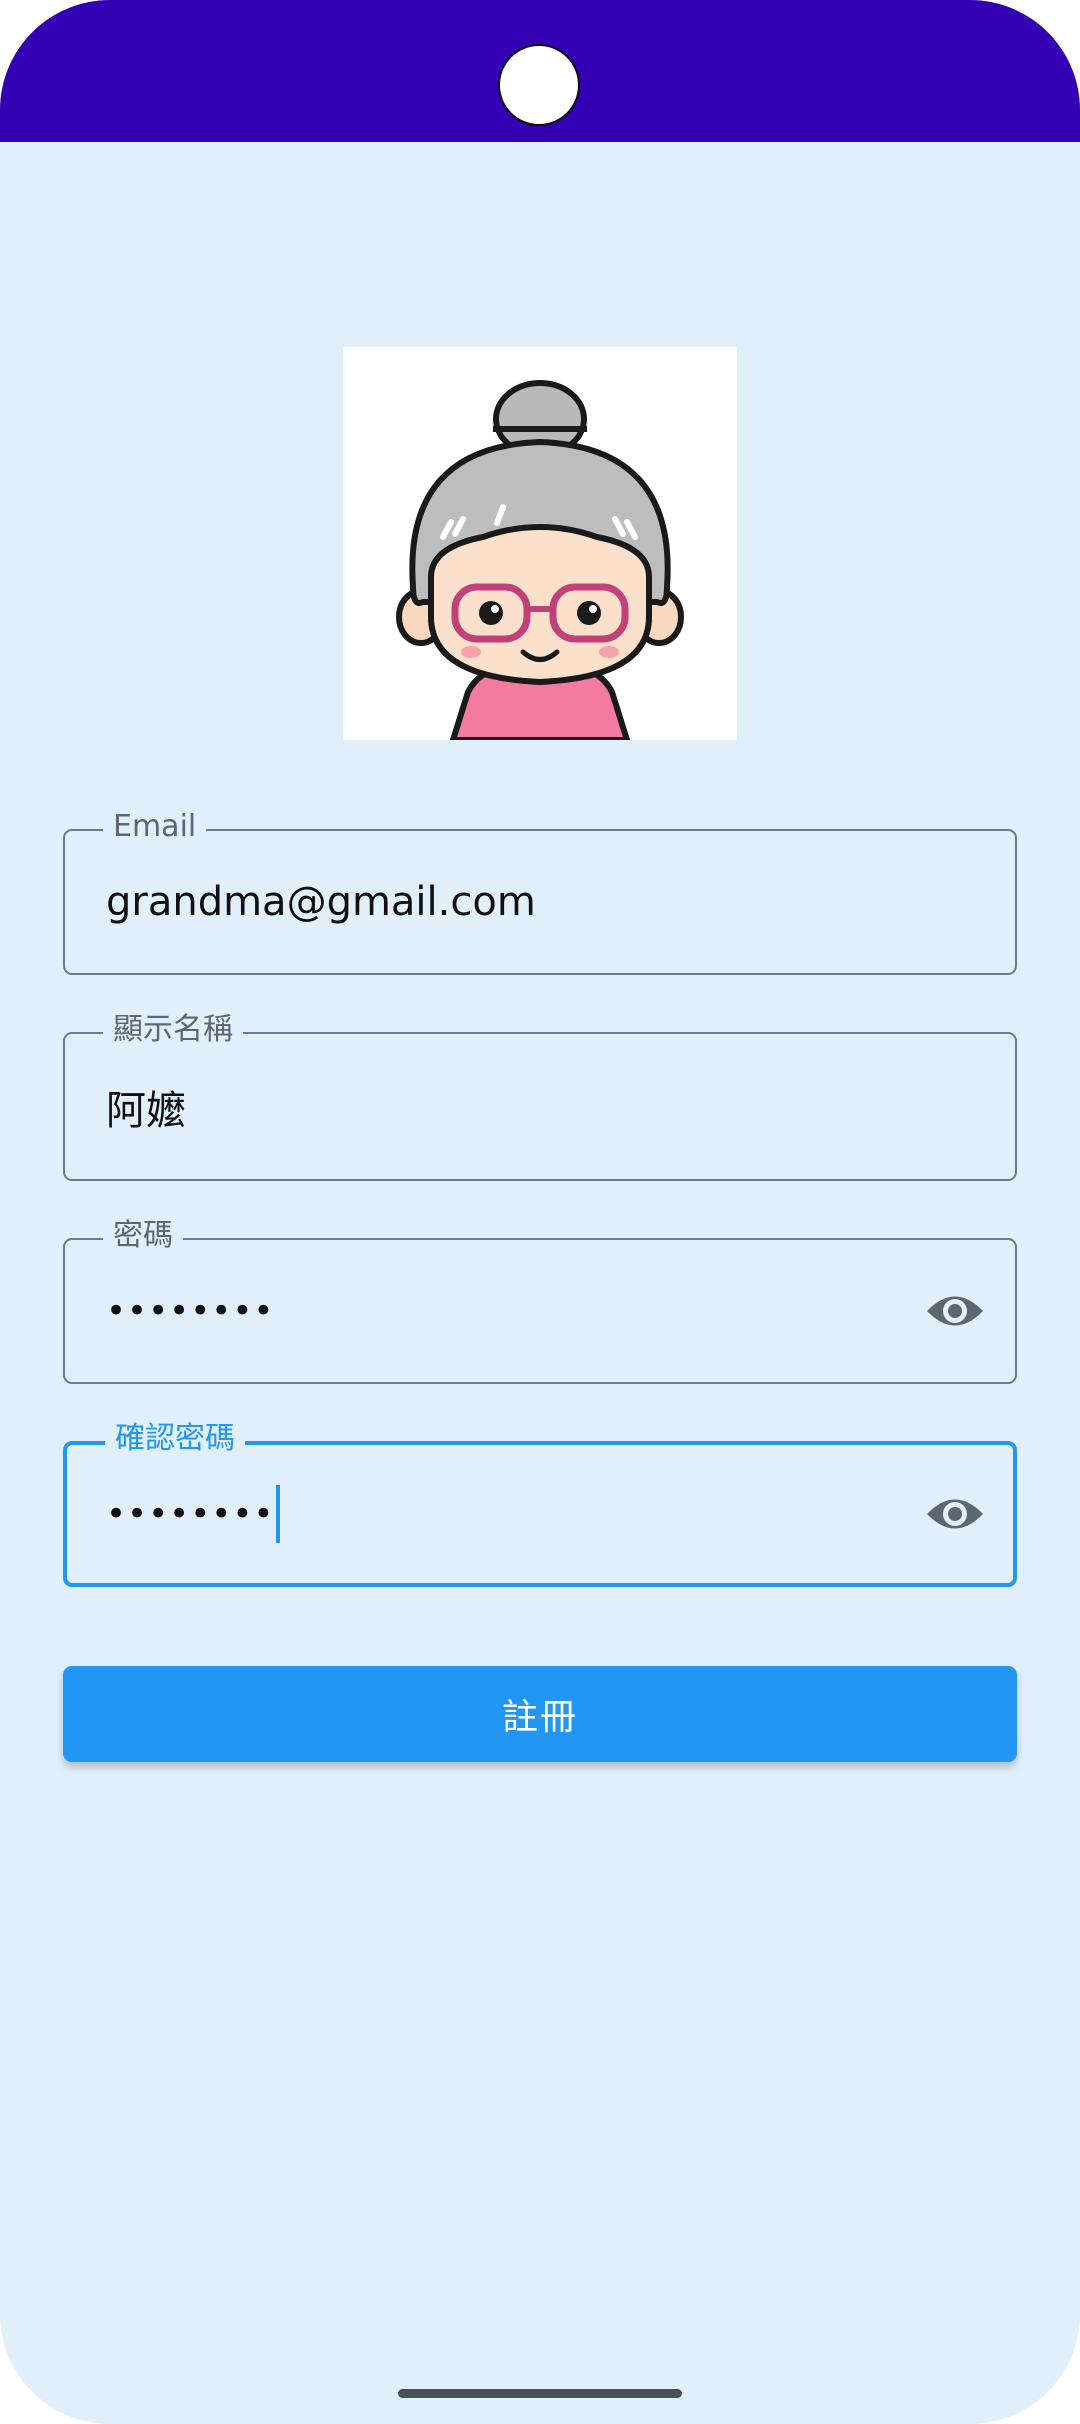  Describe the element at coordinates (539, 85) in the screenshot. I see `front-camera-cutout` at that location.